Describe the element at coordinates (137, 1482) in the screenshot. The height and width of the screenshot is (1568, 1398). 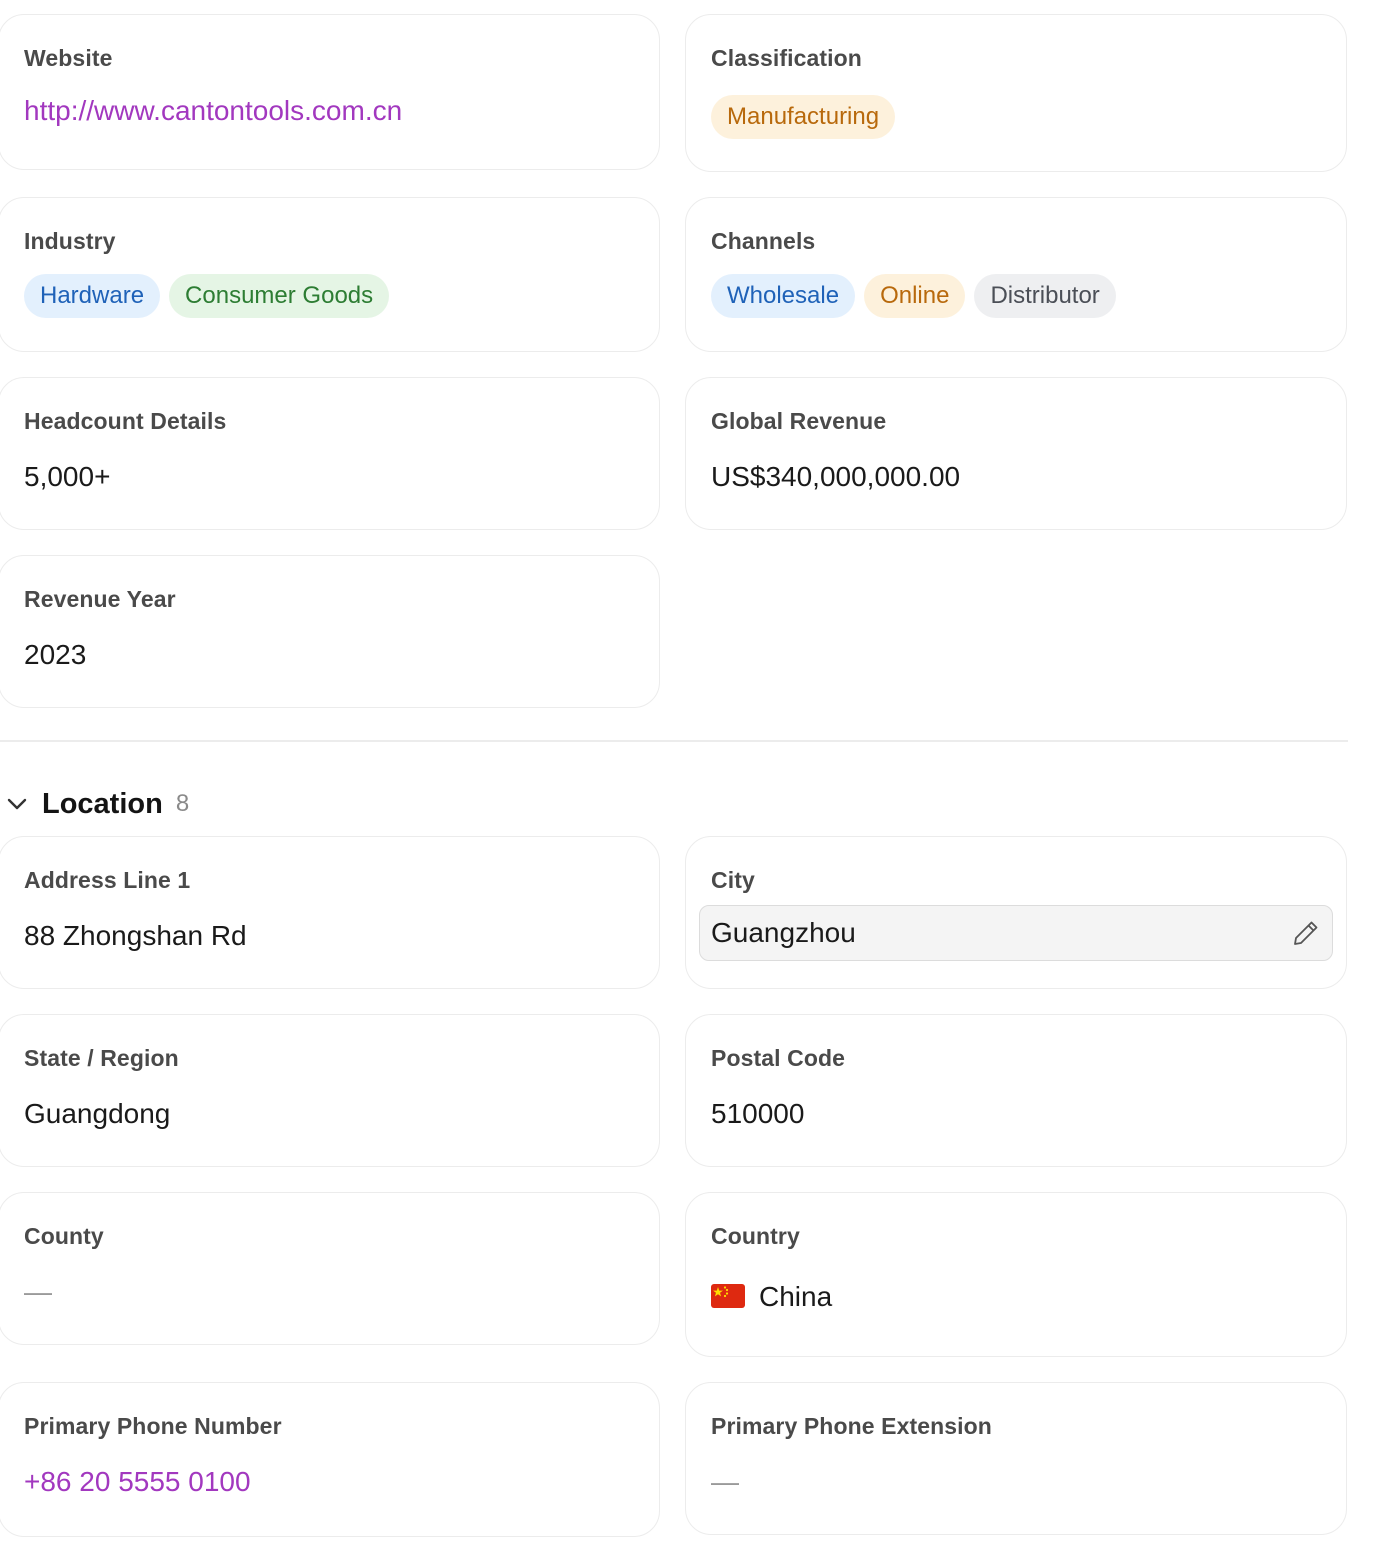
I see `primary-phone-link: +86 20 5555 0100` at that location.